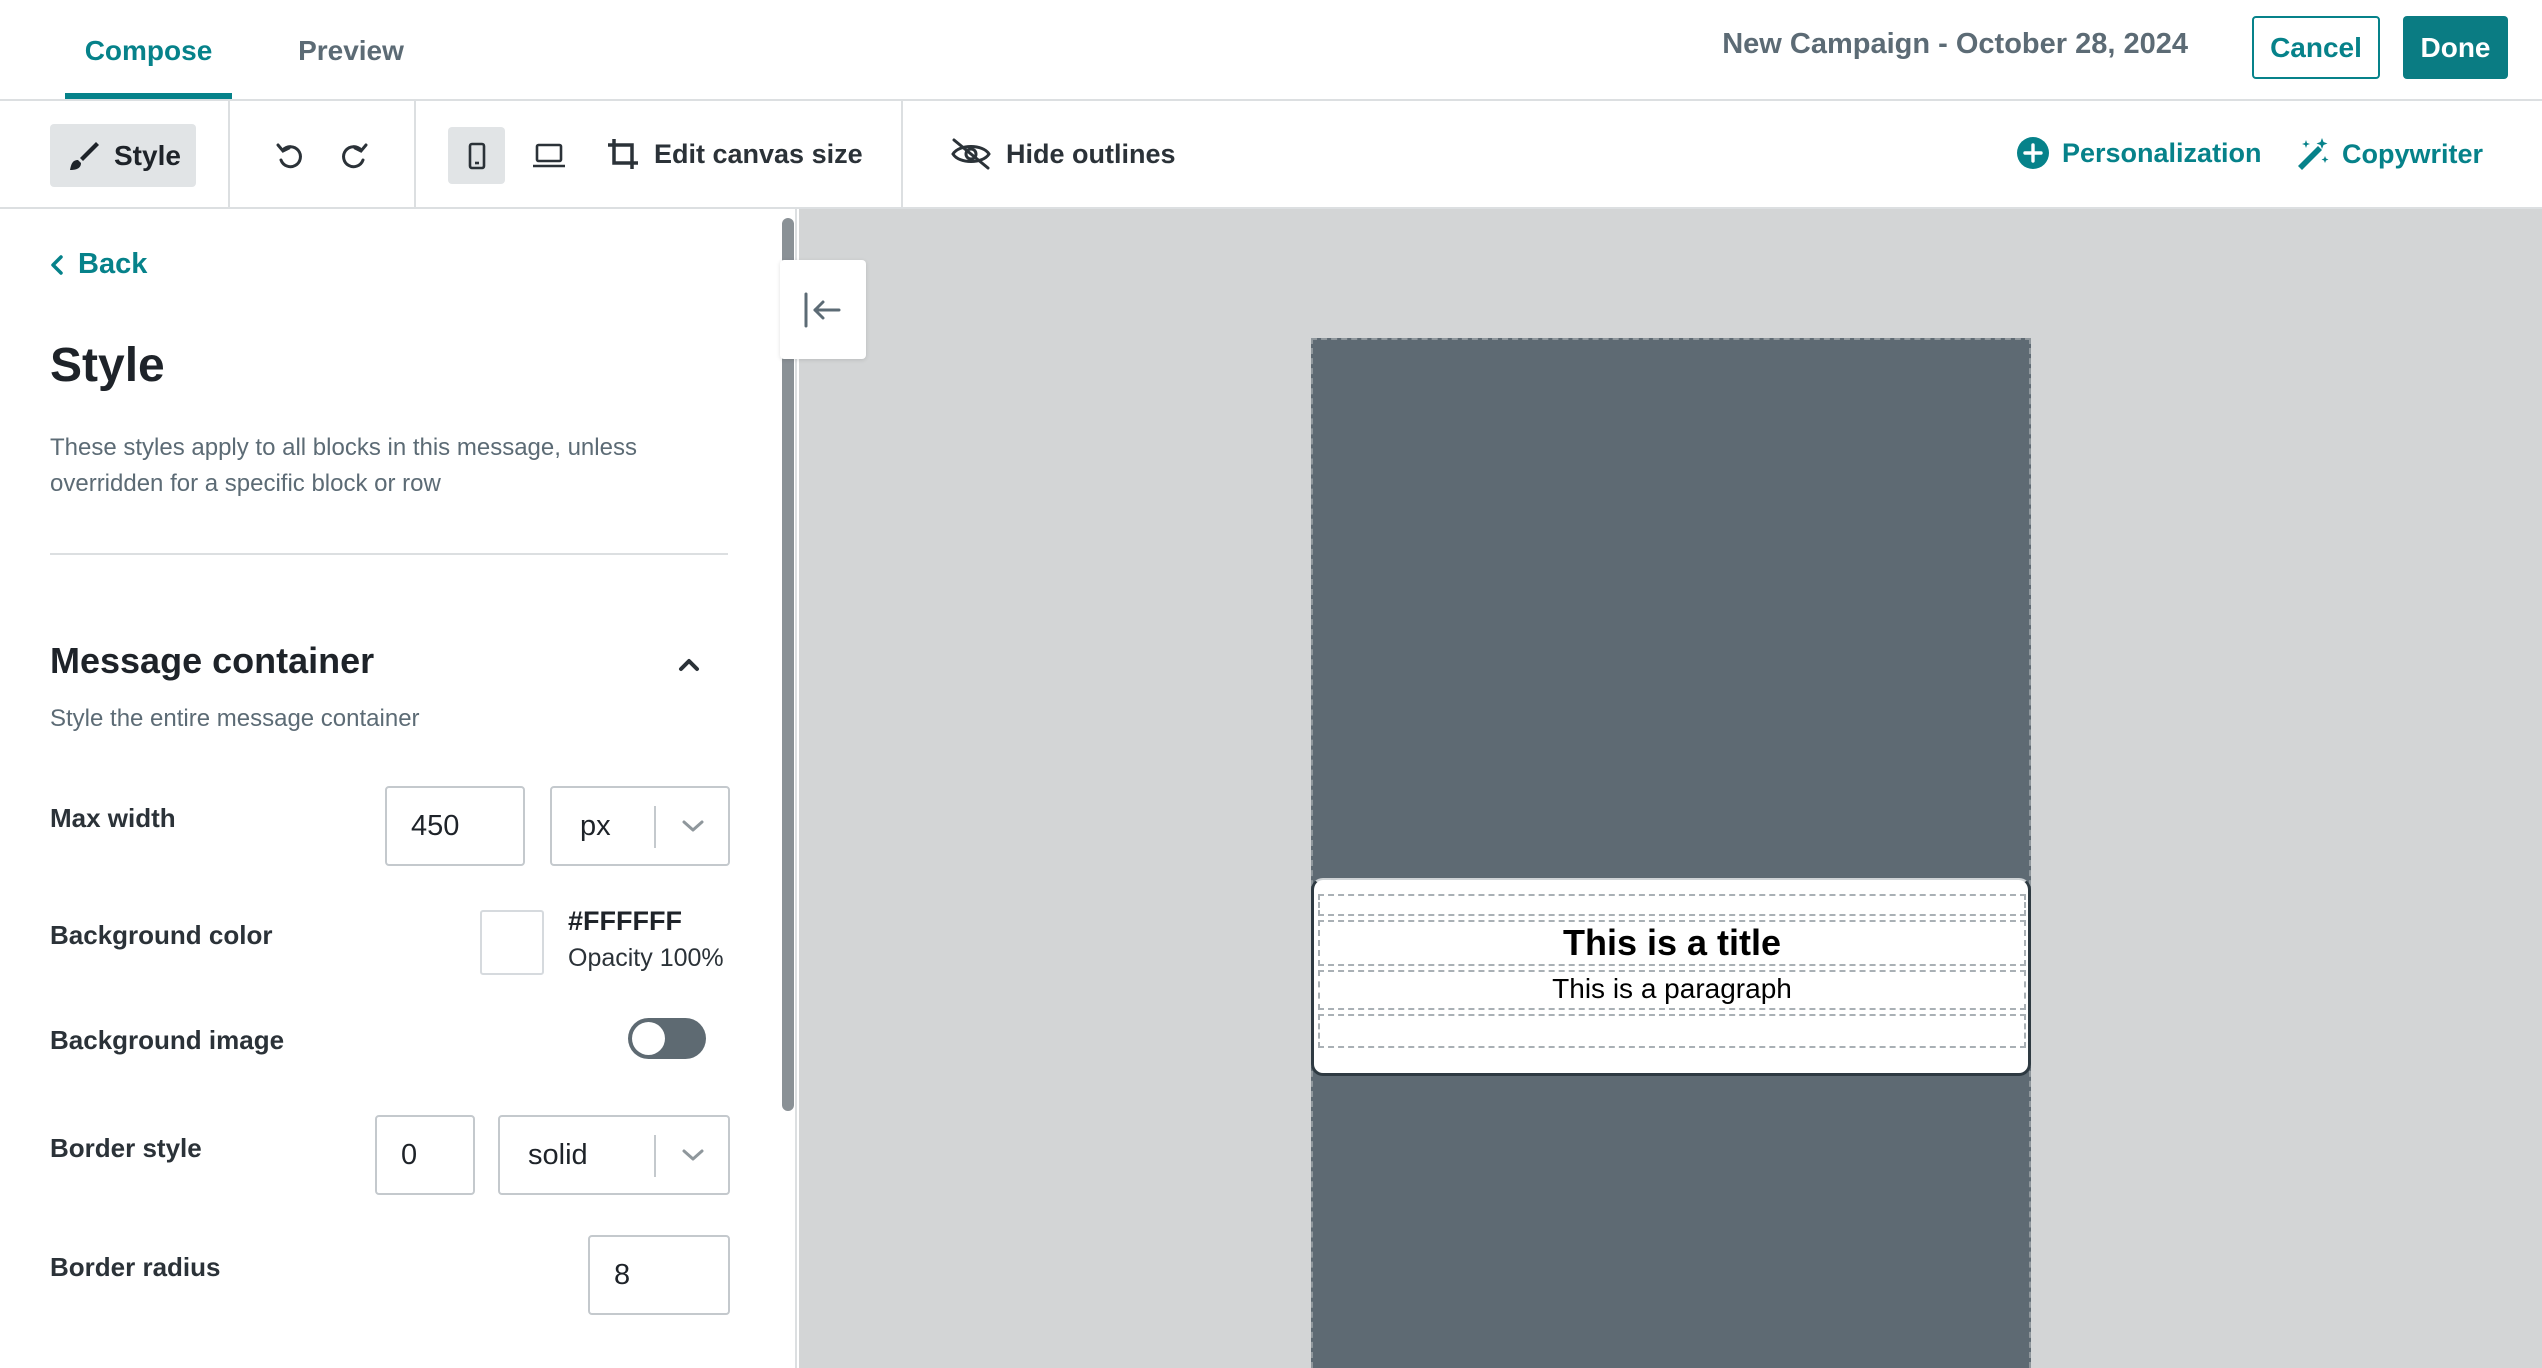 Image resolution: width=2542 pixels, height=1368 pixels. I want to click on section-description: Style the entire message container, so click(235, 718).